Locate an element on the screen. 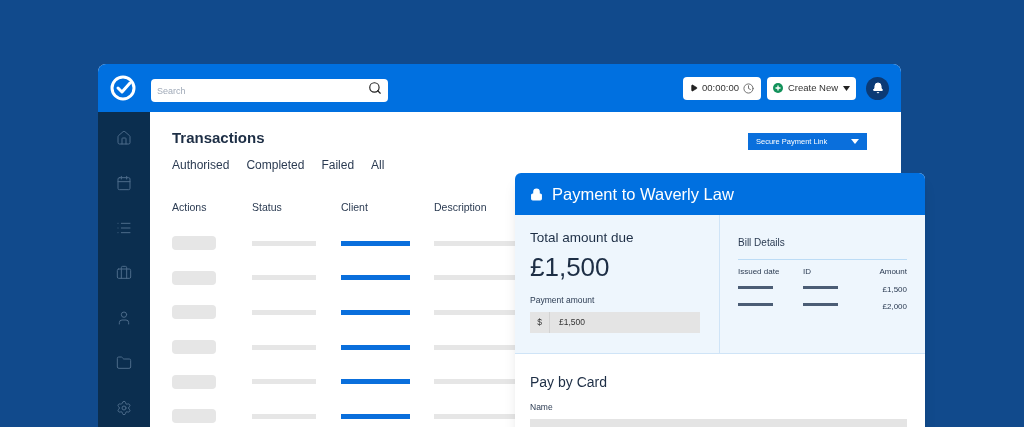 Image resolution: width=1024 pixels, height=427 pixels. bill-amount: £1,500 is located at coordinates (894, 289).